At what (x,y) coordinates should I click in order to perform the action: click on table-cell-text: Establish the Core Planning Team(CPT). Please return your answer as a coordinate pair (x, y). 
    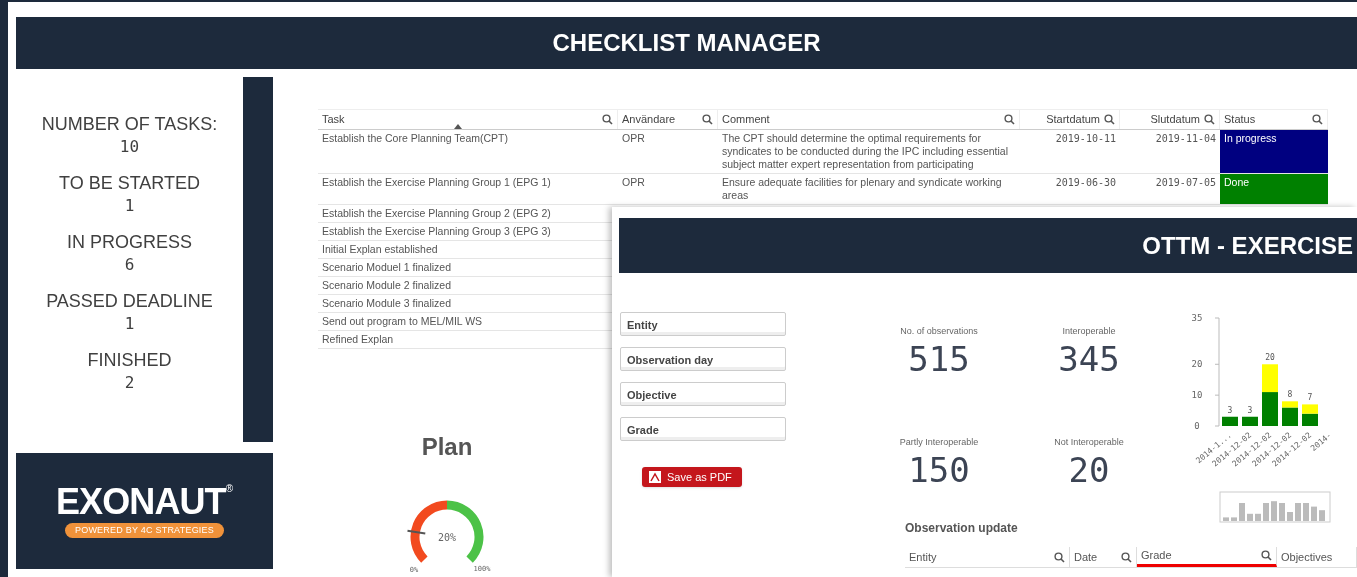
    Looking at the image, I should click on (415, 138).